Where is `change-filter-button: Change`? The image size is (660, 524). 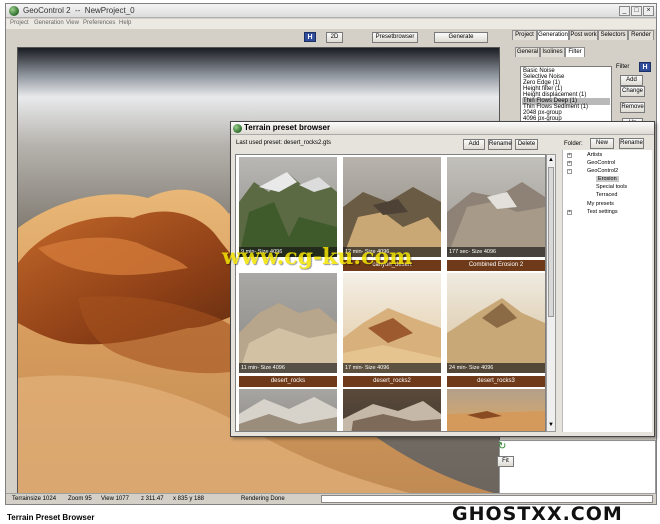
change-filter-button: Change is located at coordinates (632, 91).